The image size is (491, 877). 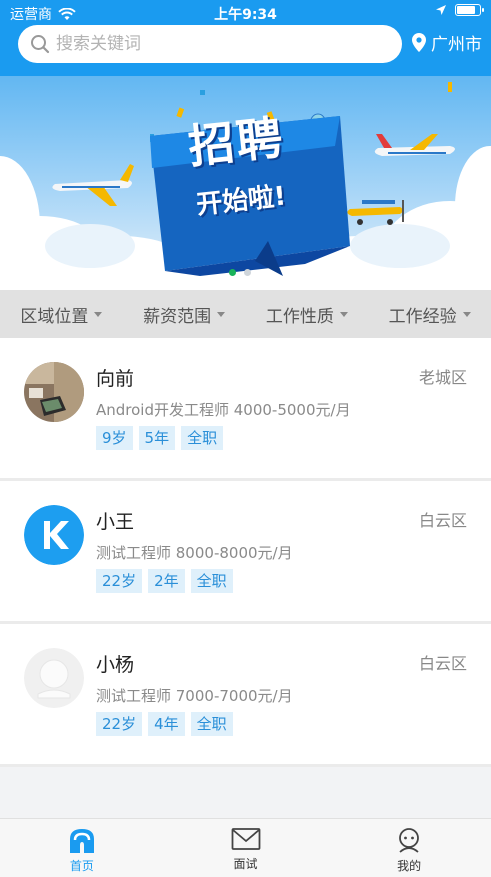 What do you see at coordinates (54, 678) in the screenshot?
I see `default-avatar` at bounding box center [54, 678].